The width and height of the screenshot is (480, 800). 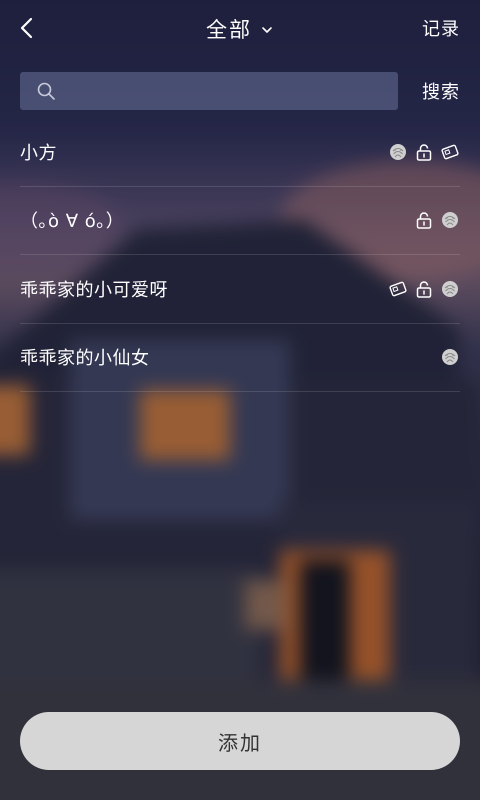 I want to click on page-title: 全部, so click(x=229, y=30).